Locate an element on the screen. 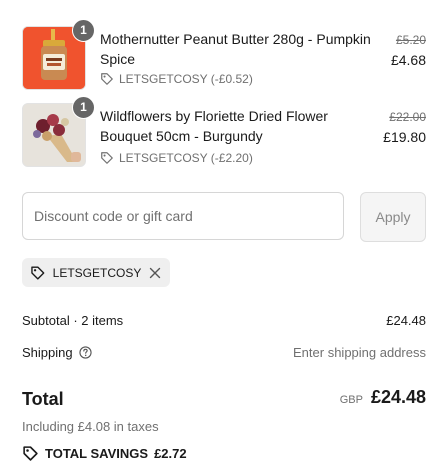 The image size is (438, 472). item-discount-label: LETSGETCOSY (-£0.52) is located at coordinates (186, 79).